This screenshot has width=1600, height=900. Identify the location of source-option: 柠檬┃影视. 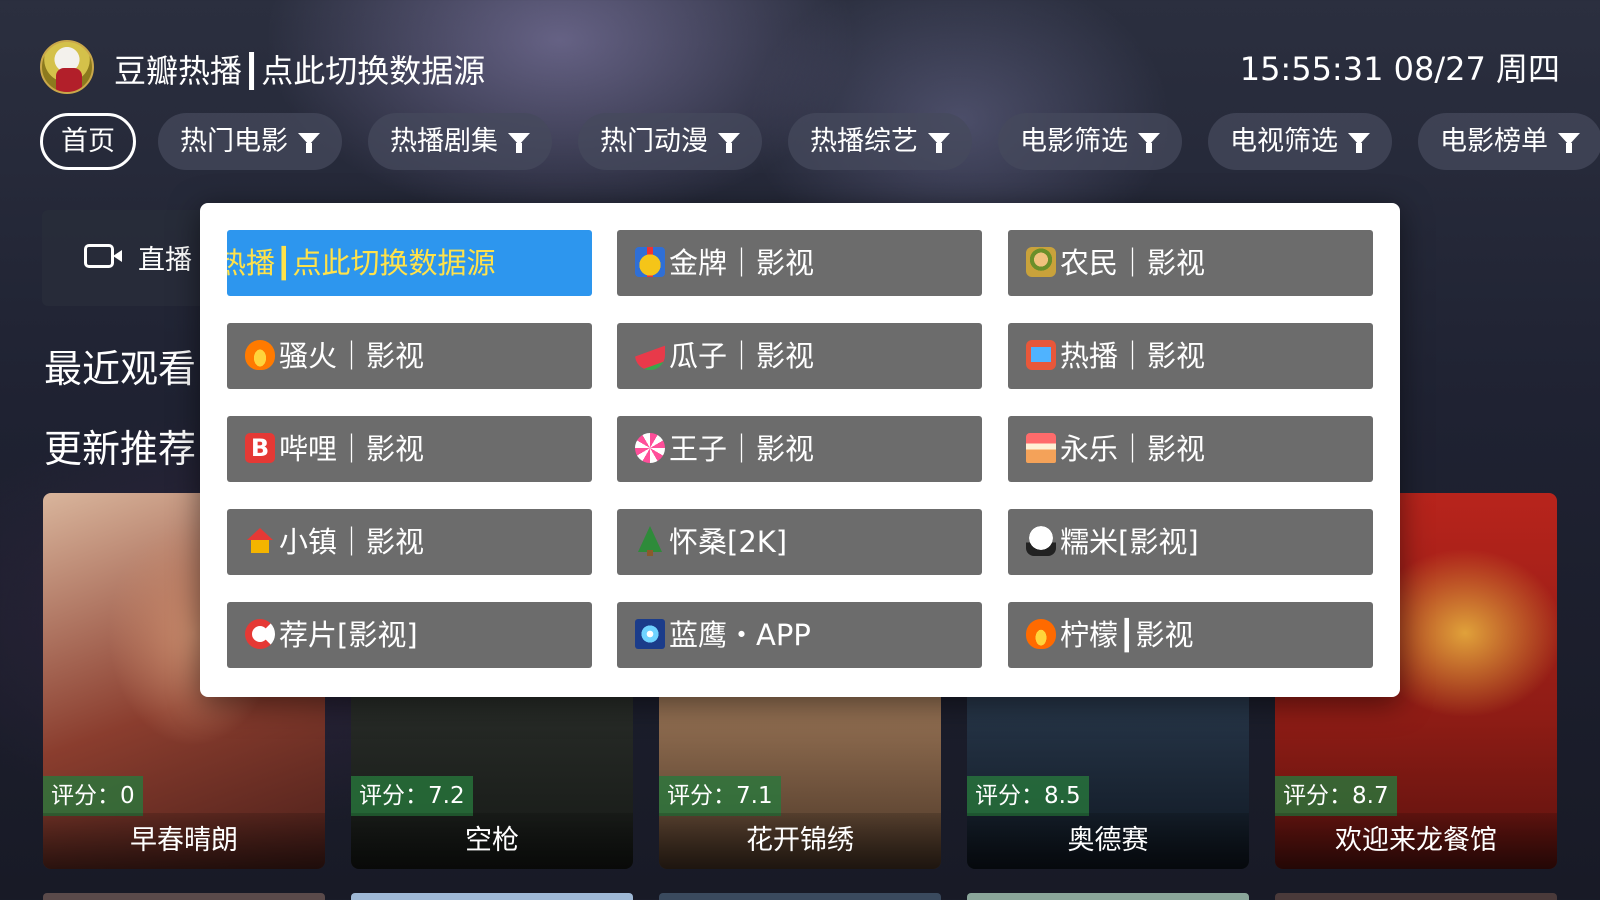
(1190, 635).